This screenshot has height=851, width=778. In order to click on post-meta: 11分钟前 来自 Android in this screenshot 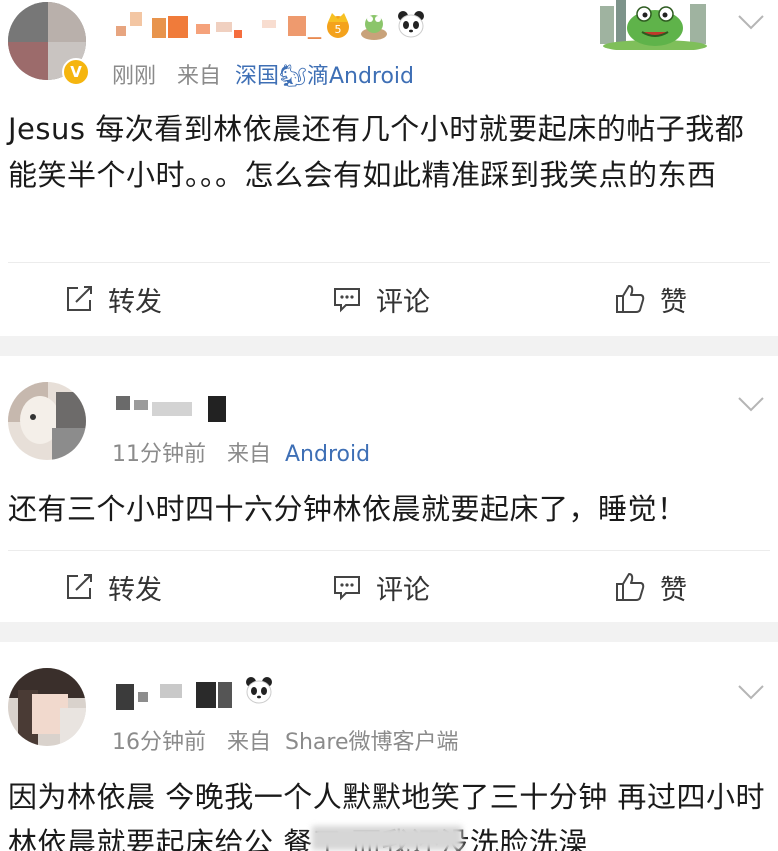, I will do `click(241, 452)`.